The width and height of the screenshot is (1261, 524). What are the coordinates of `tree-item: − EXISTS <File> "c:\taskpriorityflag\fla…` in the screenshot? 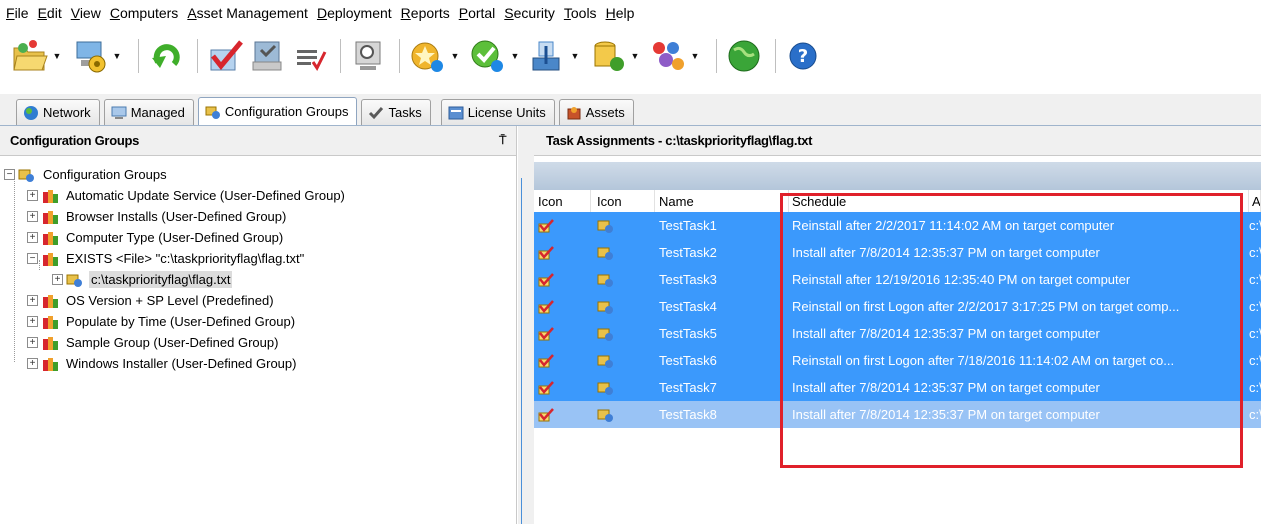 It's located at (258, 258).